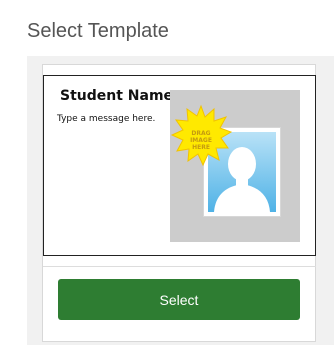 This screenshot has height=345, width=334. I want to click on drag-image-badge: DRAG IMAGE HERE, so click(201, 135).